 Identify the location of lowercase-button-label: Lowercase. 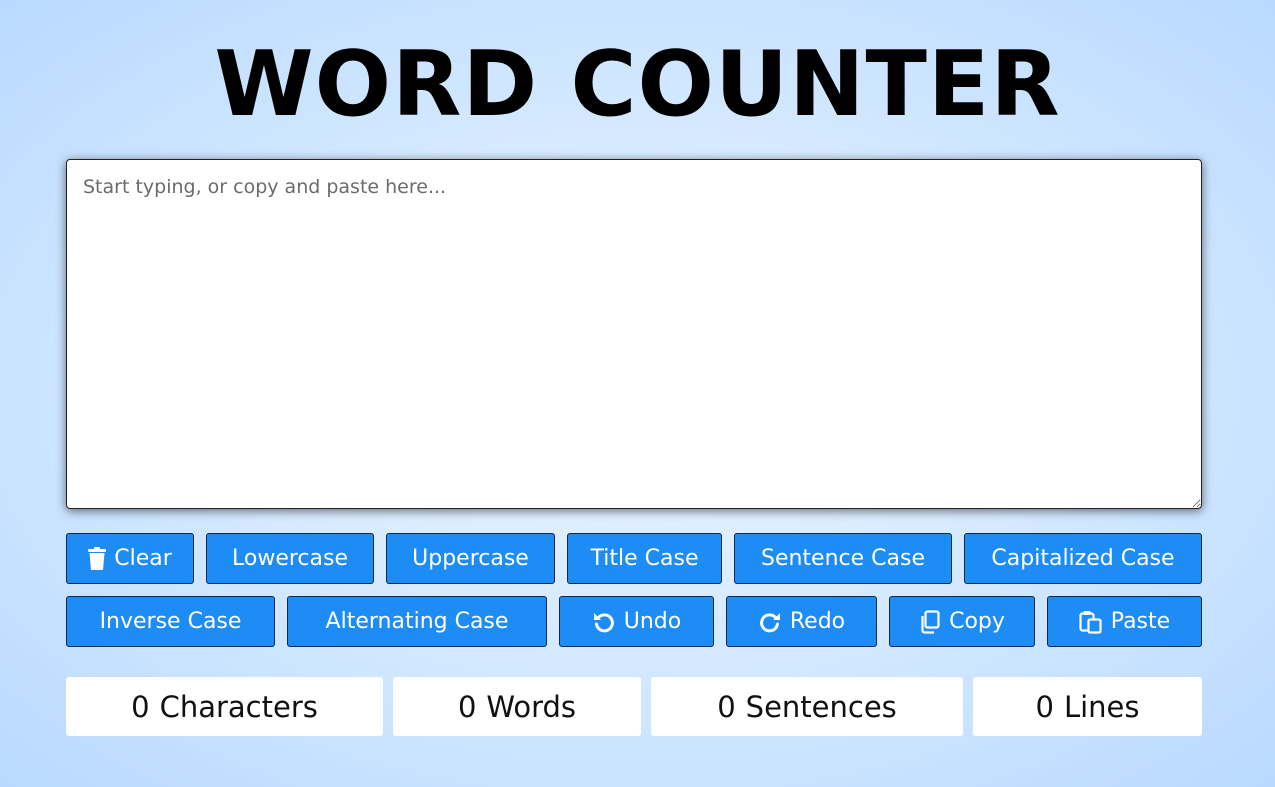
(290, 558).